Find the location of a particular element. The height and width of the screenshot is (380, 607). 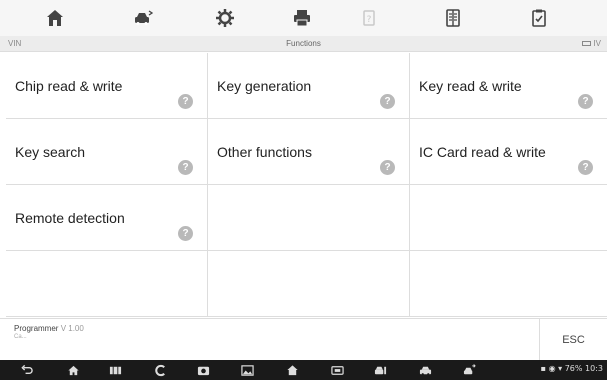

function-label: Remote detection is located at coordinates (70, 218).